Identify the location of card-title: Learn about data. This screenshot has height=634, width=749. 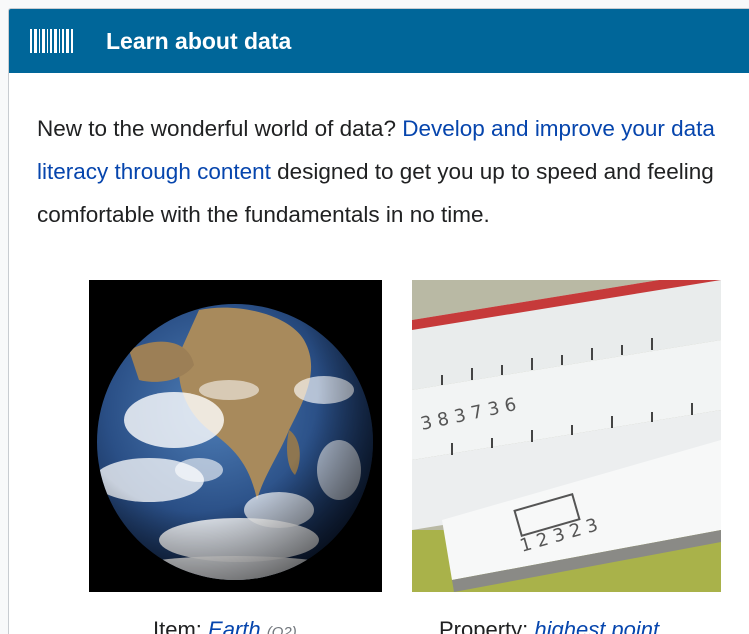
(199, 41).